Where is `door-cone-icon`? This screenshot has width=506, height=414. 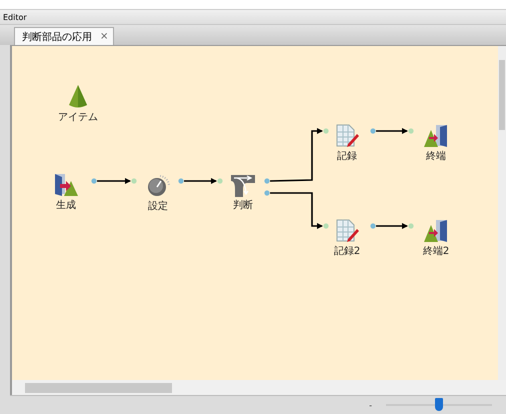
door-cone-icon is located at coordinates (66, 185).